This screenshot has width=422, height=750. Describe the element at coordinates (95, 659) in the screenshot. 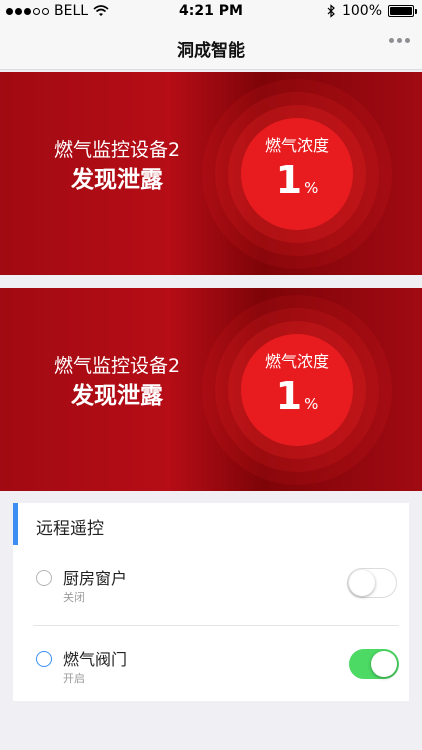

I see `control-item-name: 燃气阀门` at that location.